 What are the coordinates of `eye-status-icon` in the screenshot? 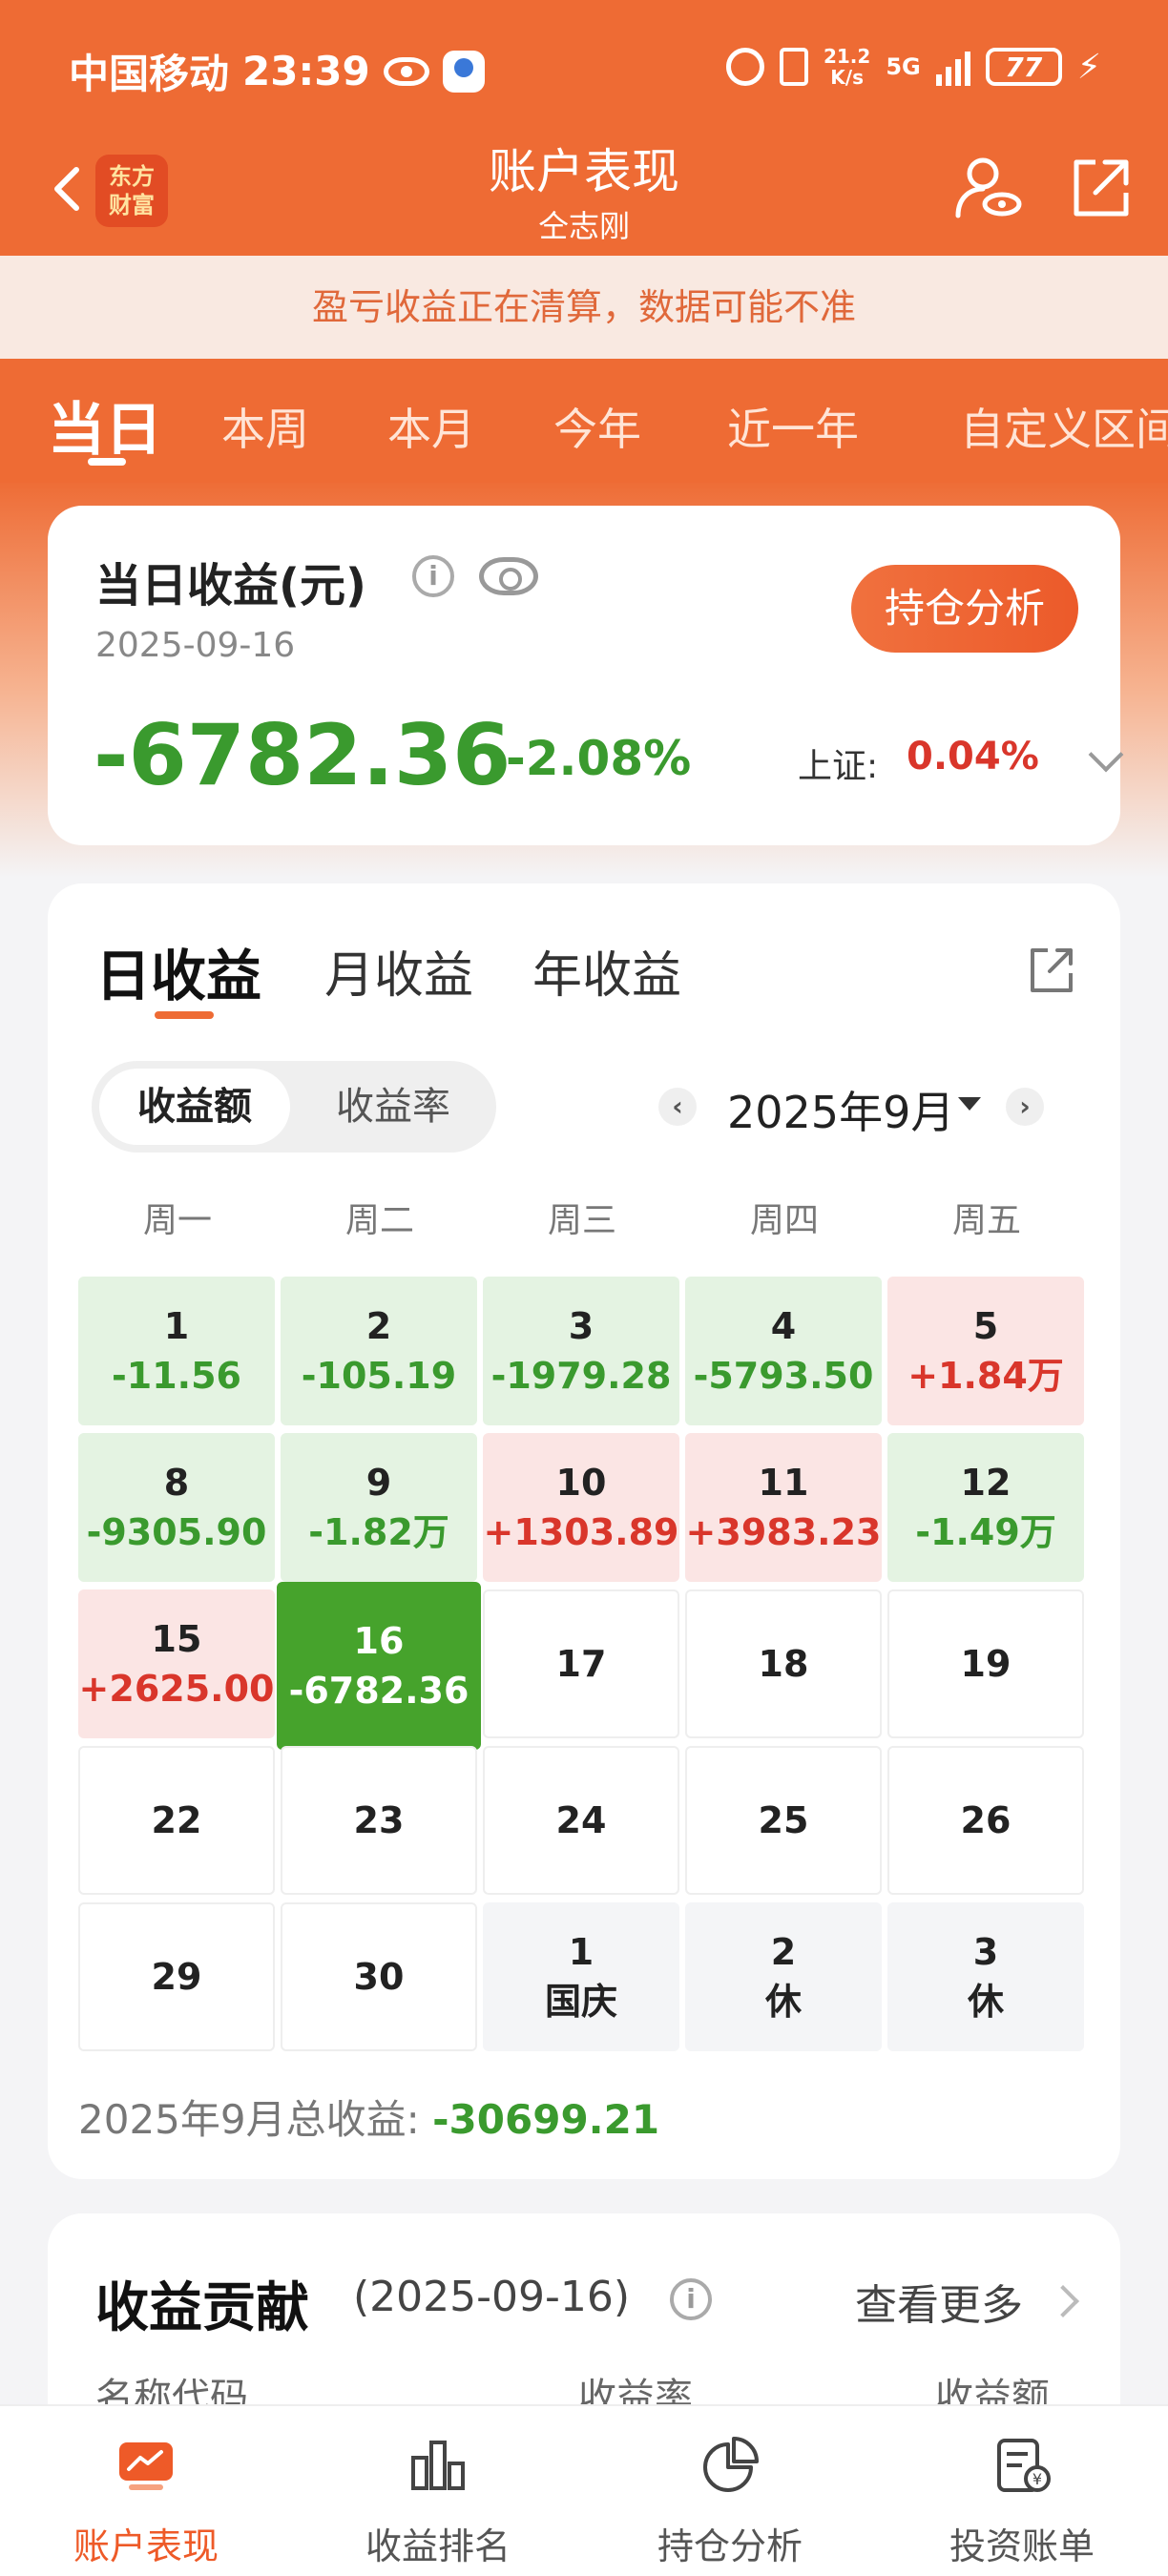 It's located at (406, 71).